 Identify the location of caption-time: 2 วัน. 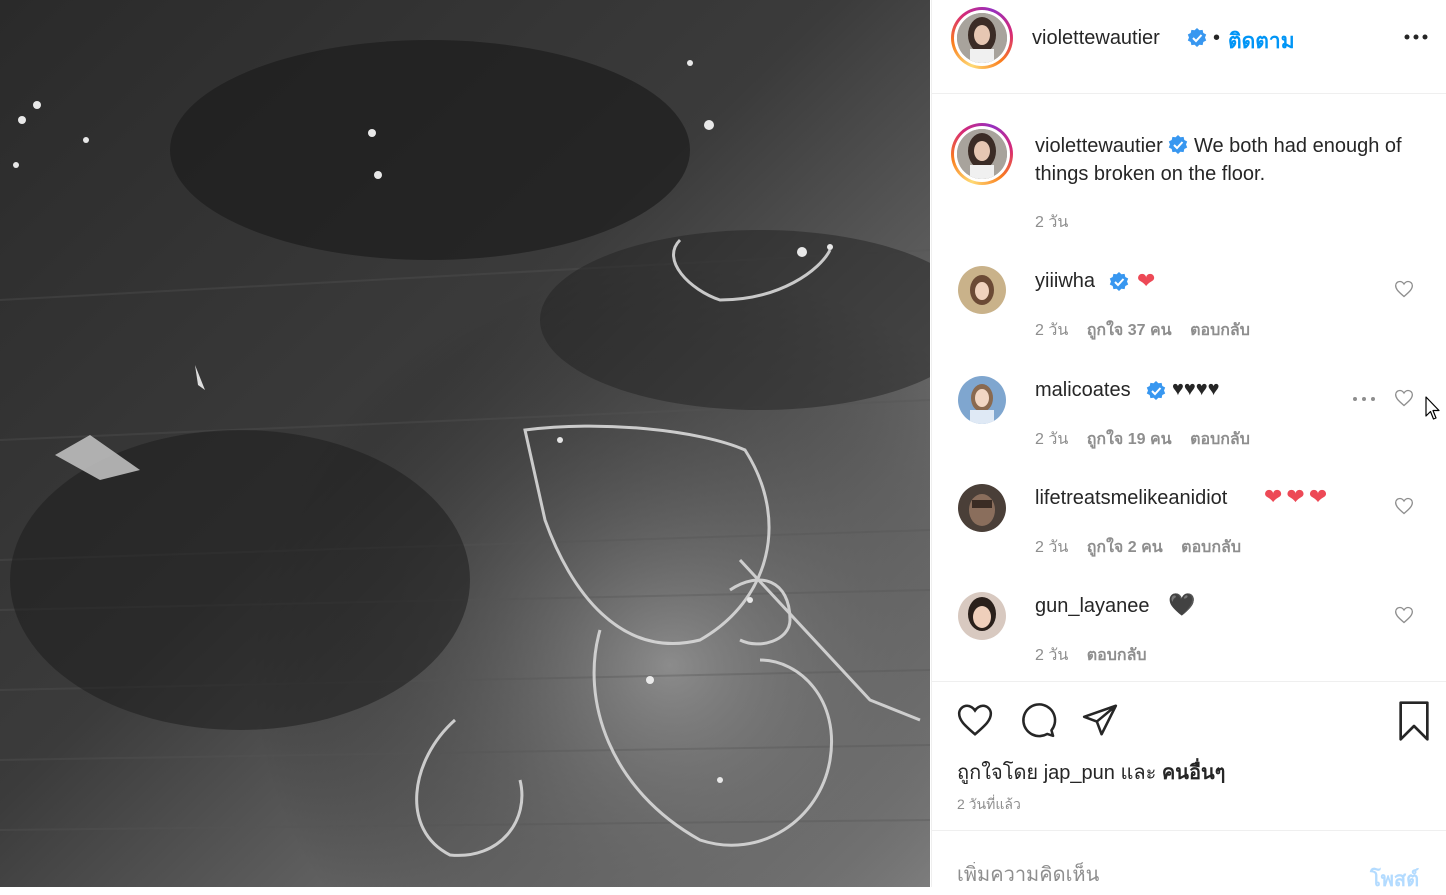
(1051, 222).